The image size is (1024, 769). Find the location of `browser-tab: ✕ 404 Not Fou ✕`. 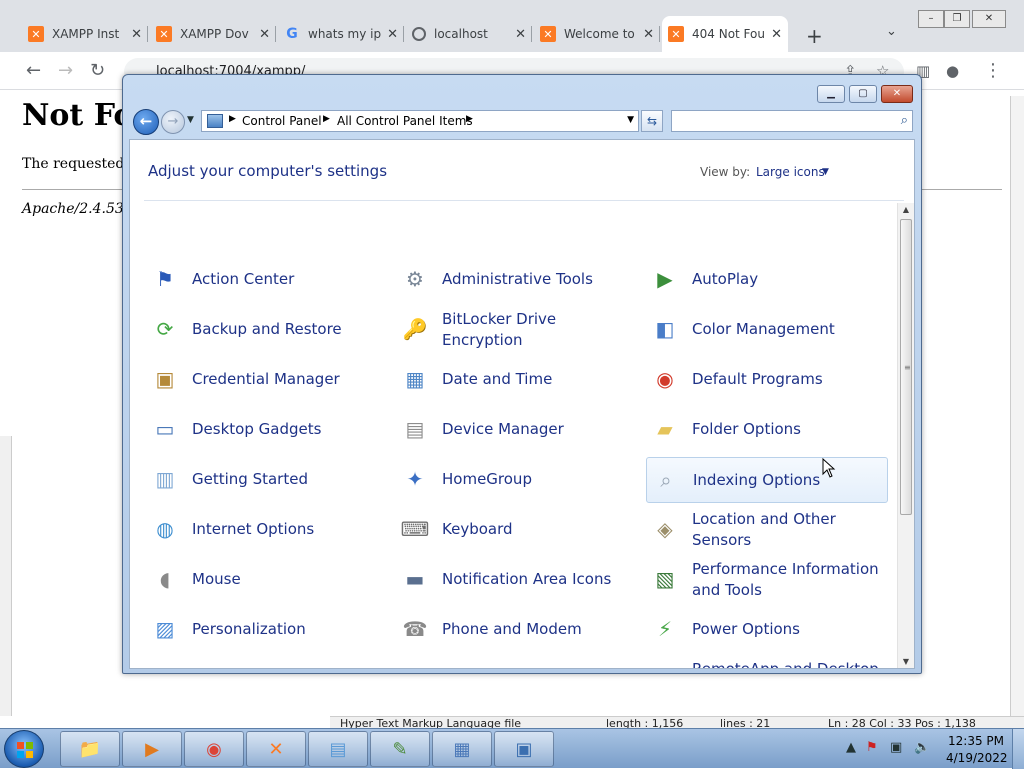

browser-tab: ✕ 404 Not Fou ✕ is located at coordinates (725, 34).